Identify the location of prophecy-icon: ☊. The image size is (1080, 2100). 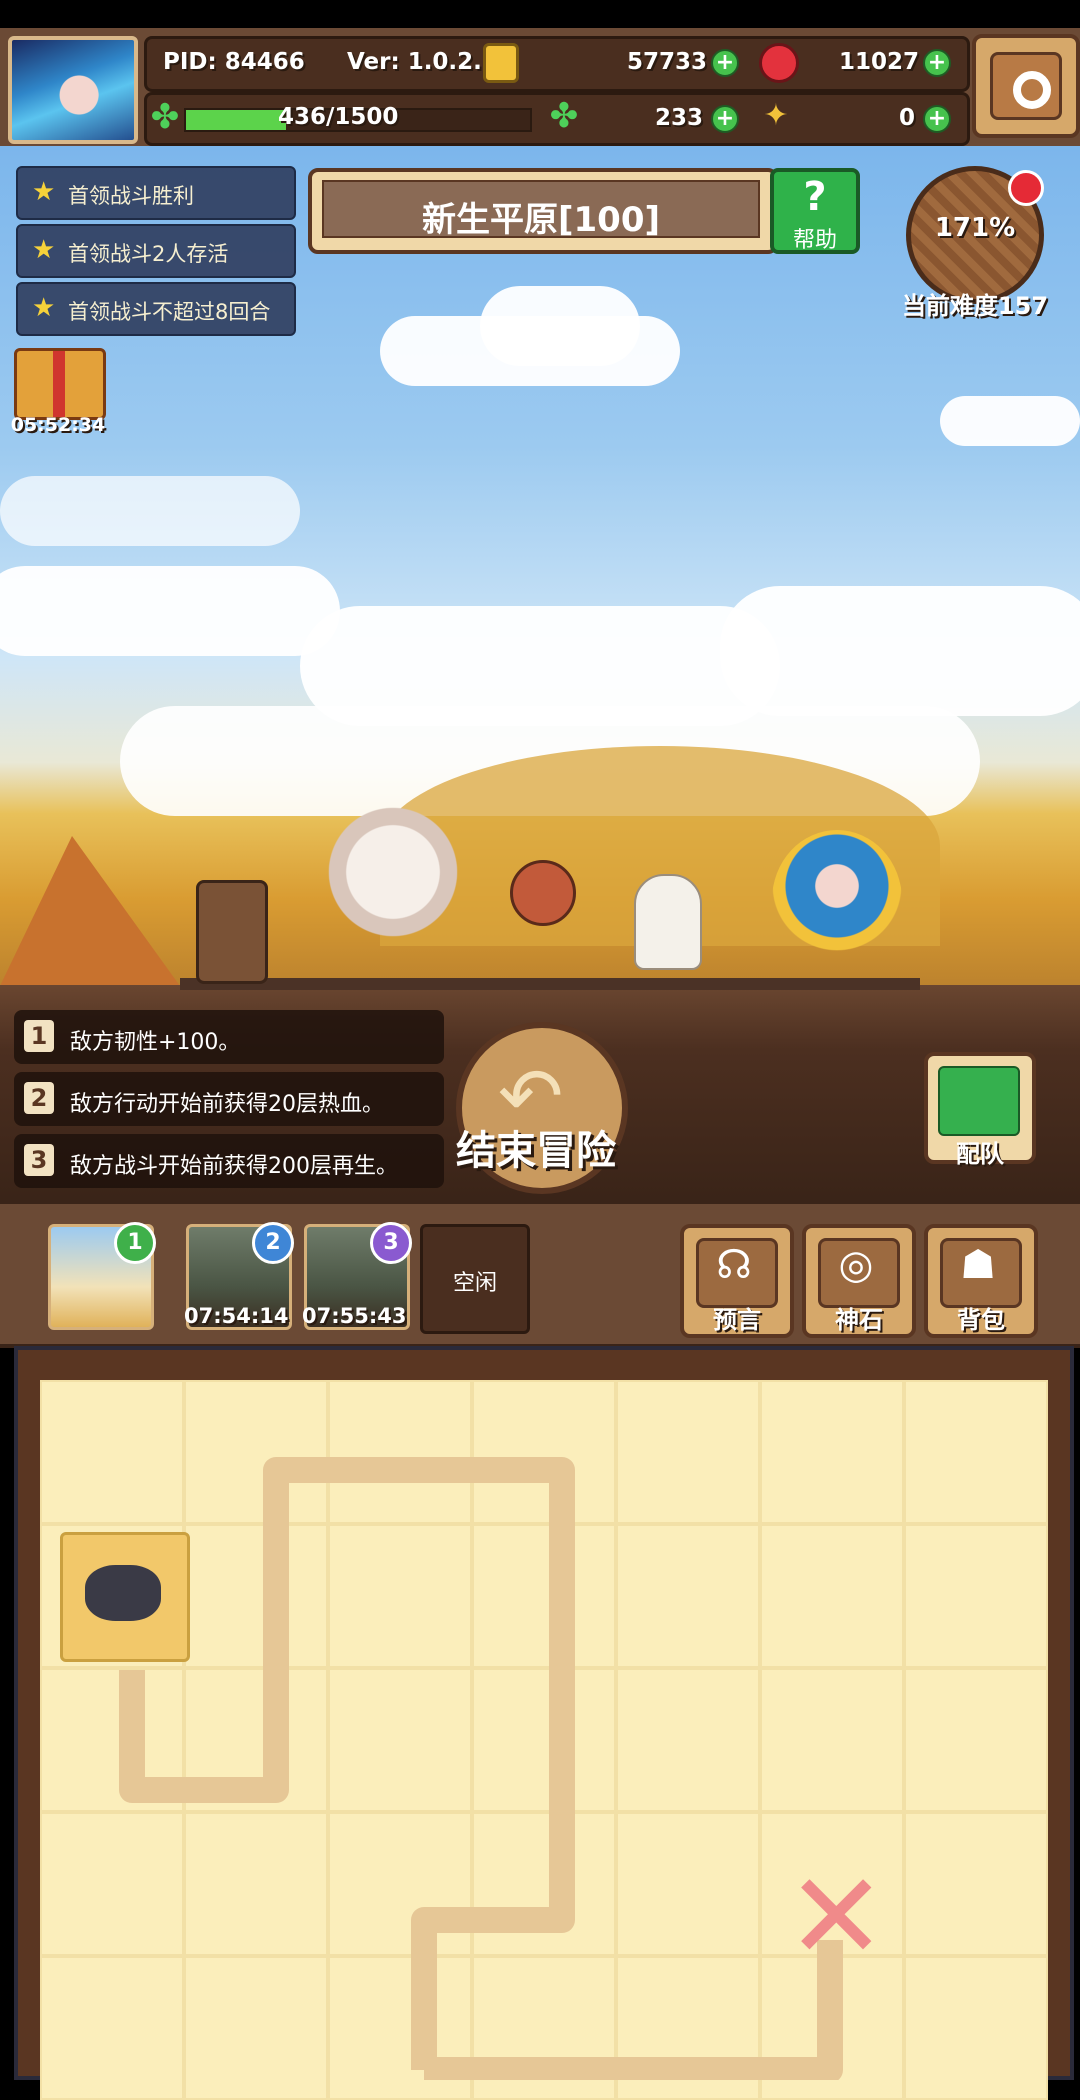
(734, 1265).